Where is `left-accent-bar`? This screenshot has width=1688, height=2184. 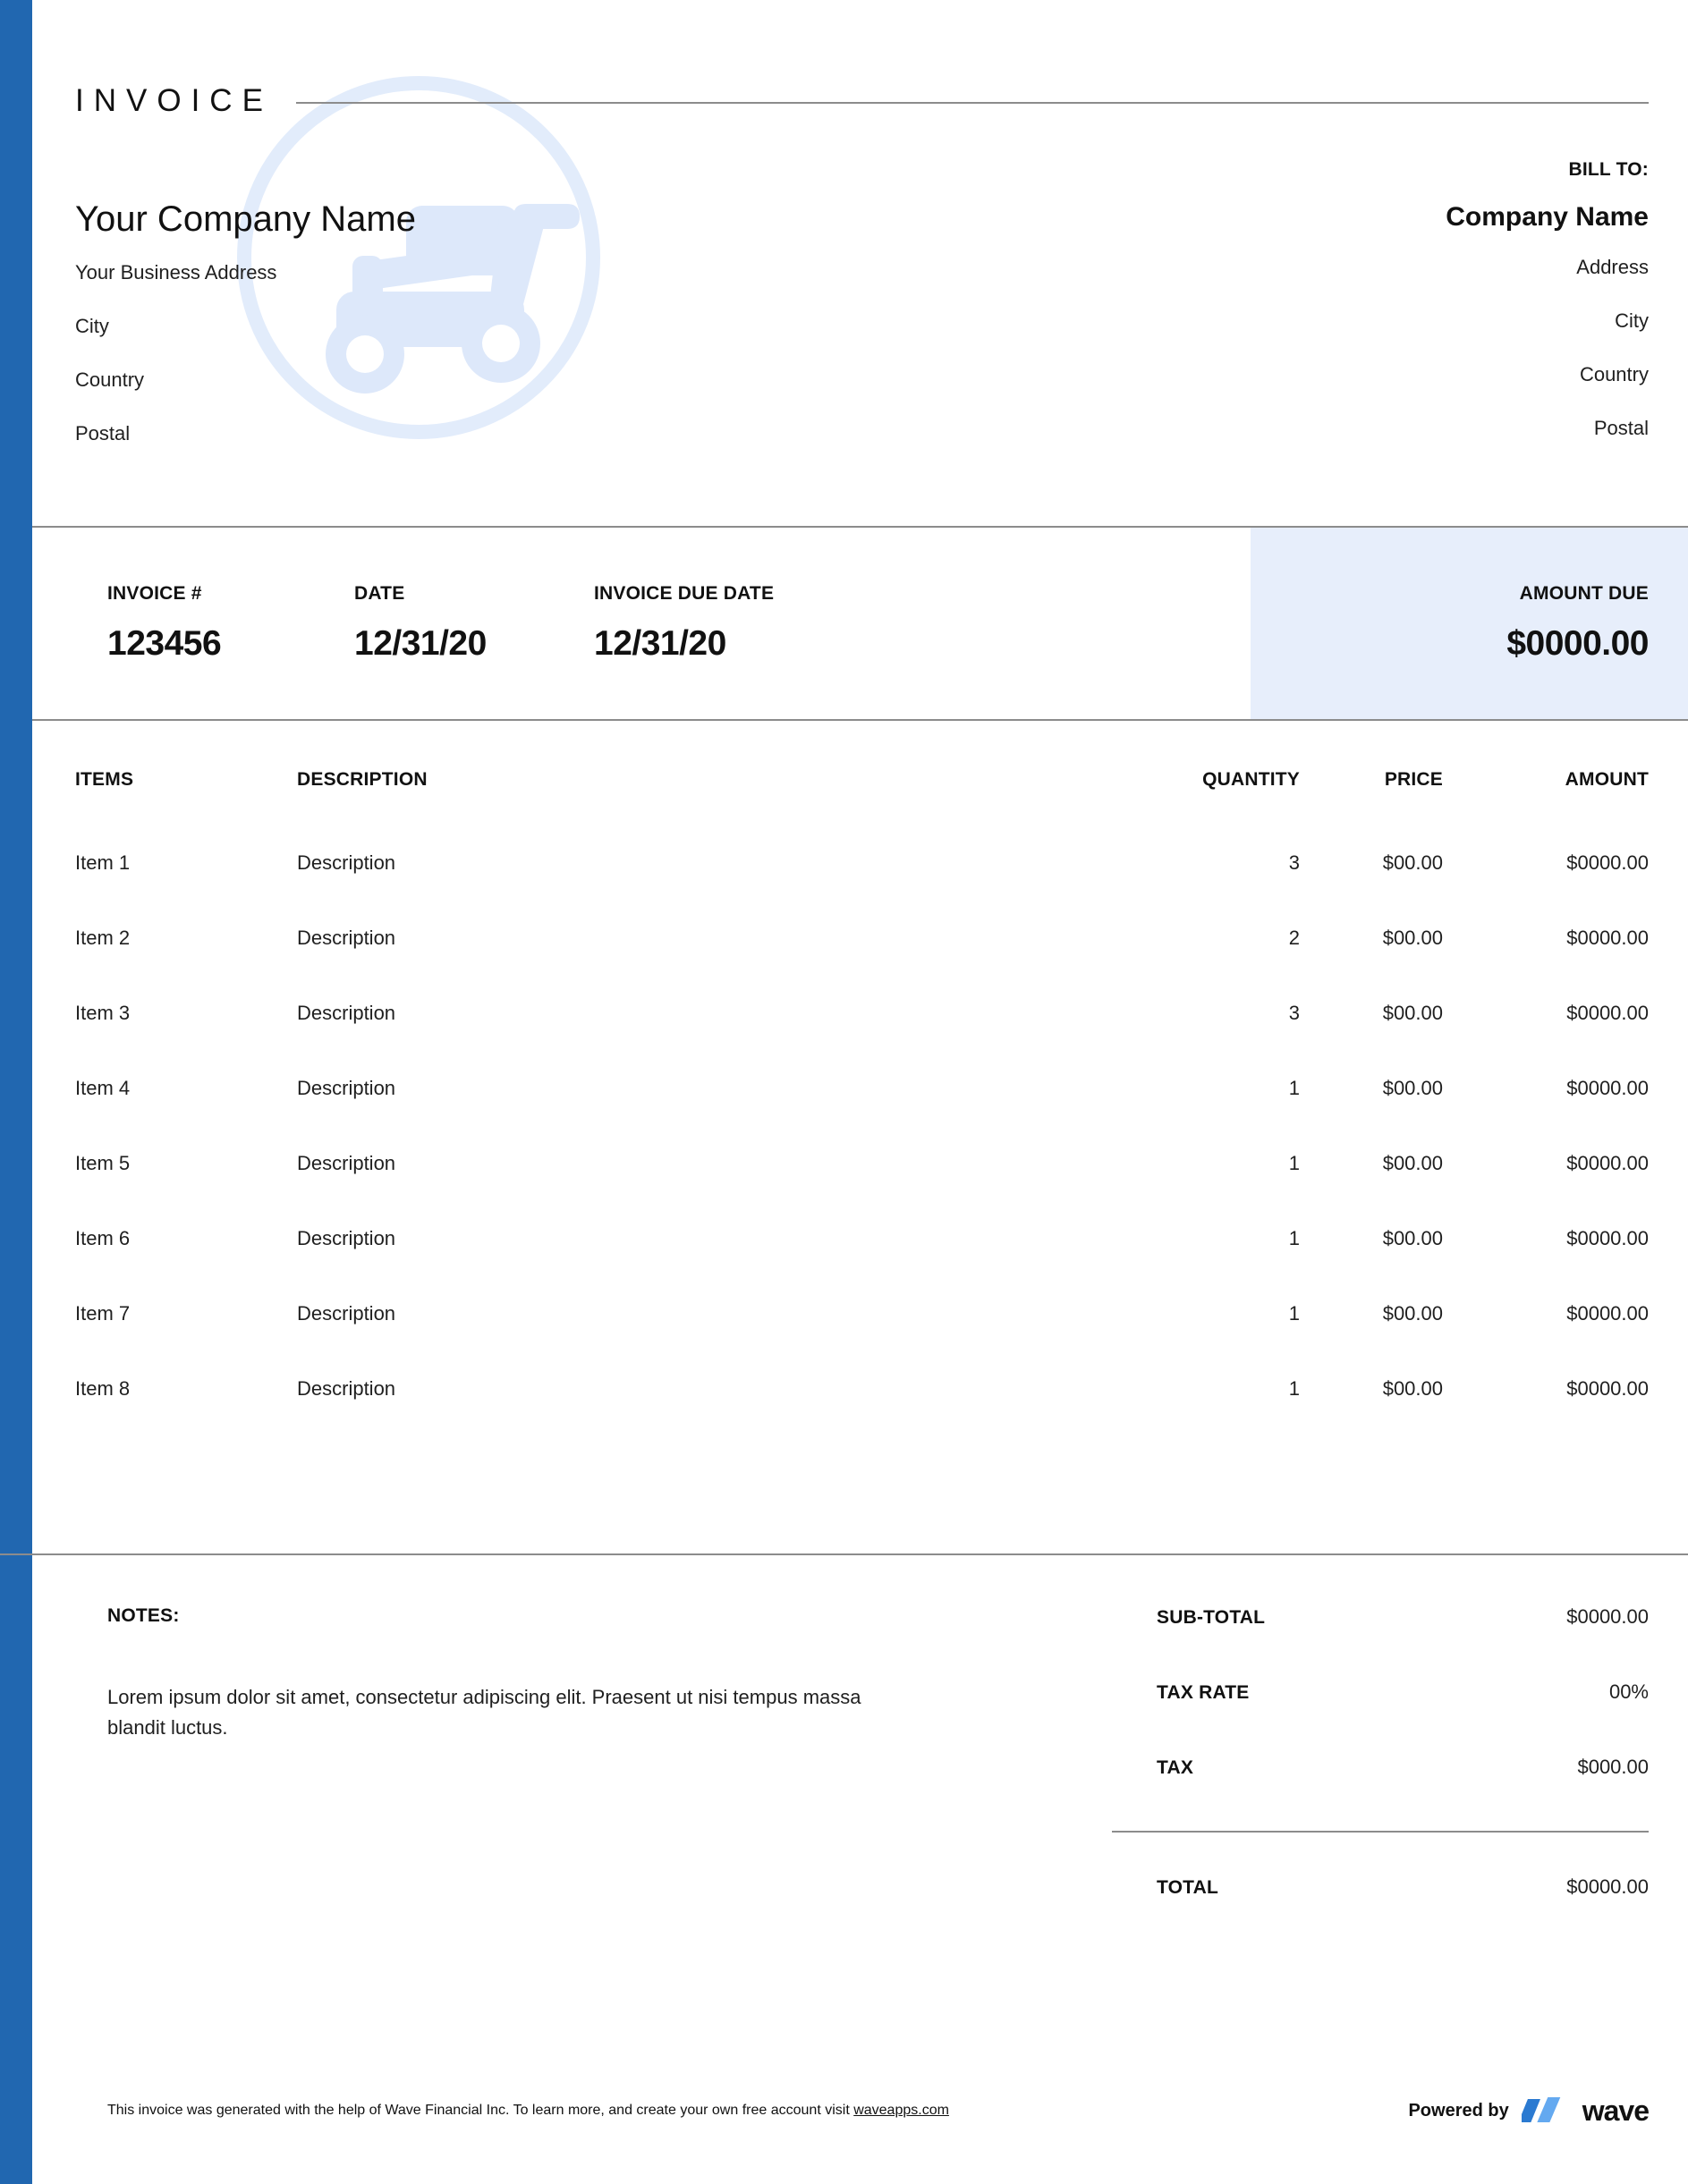 left-accent-bar is located at coordinates (16, 1092).